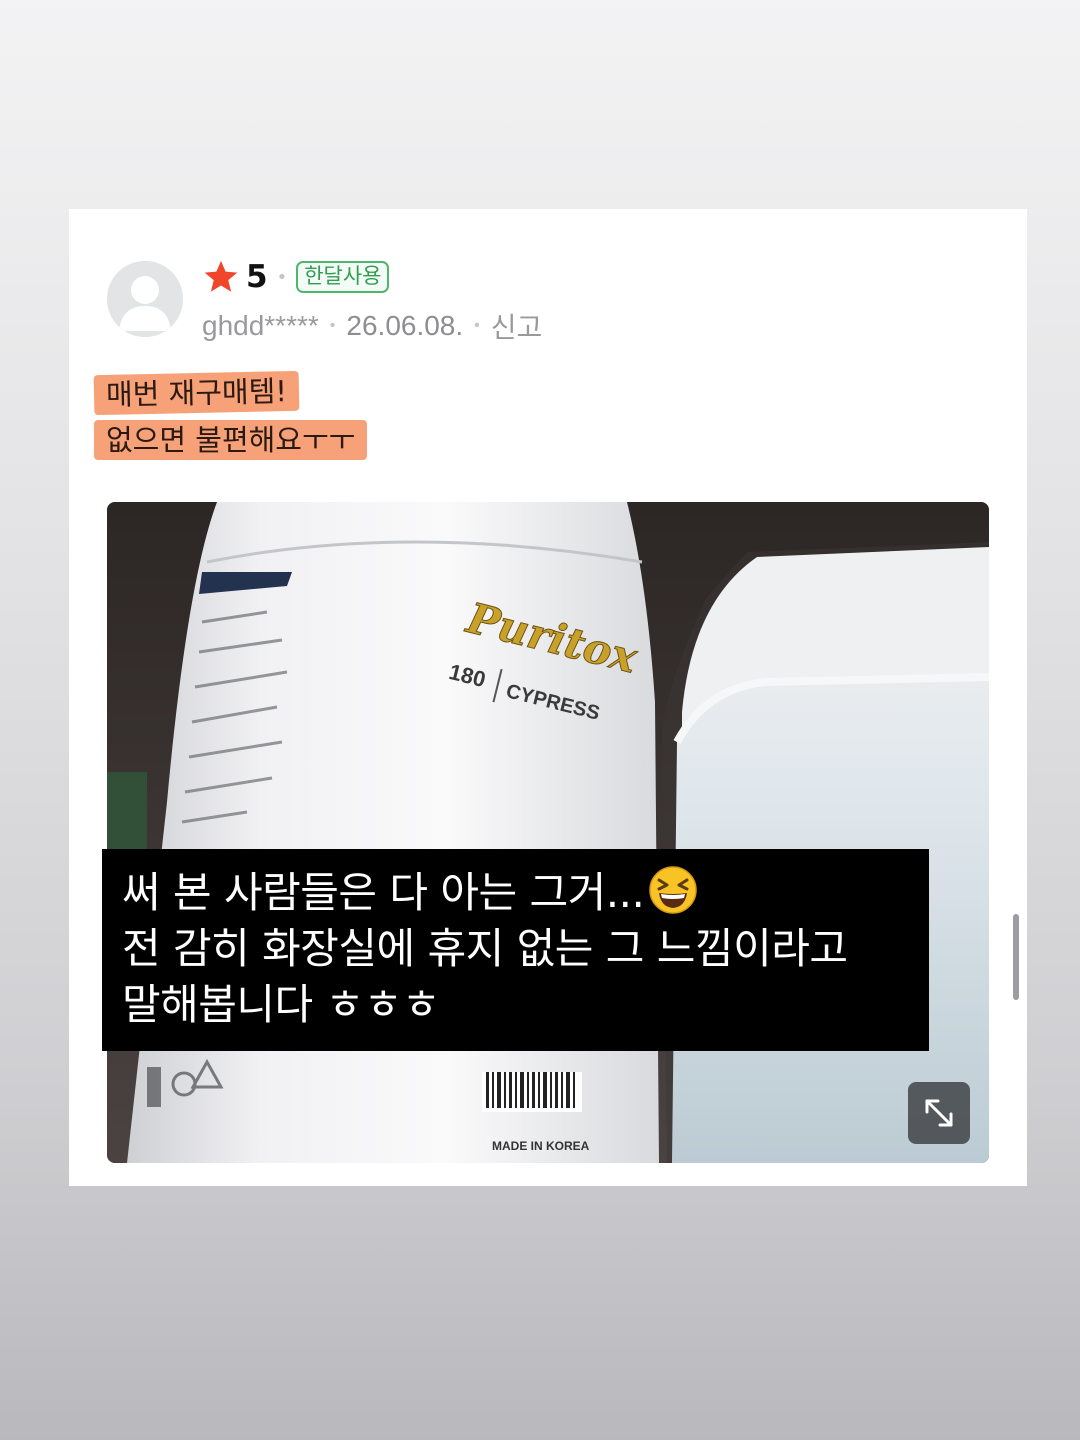 The width and height of the screenshot is (1080, 1440). What do you see at coordinates (221, 276) in the screenshot?
I see `star-icon` at bounding box center [221, 276].